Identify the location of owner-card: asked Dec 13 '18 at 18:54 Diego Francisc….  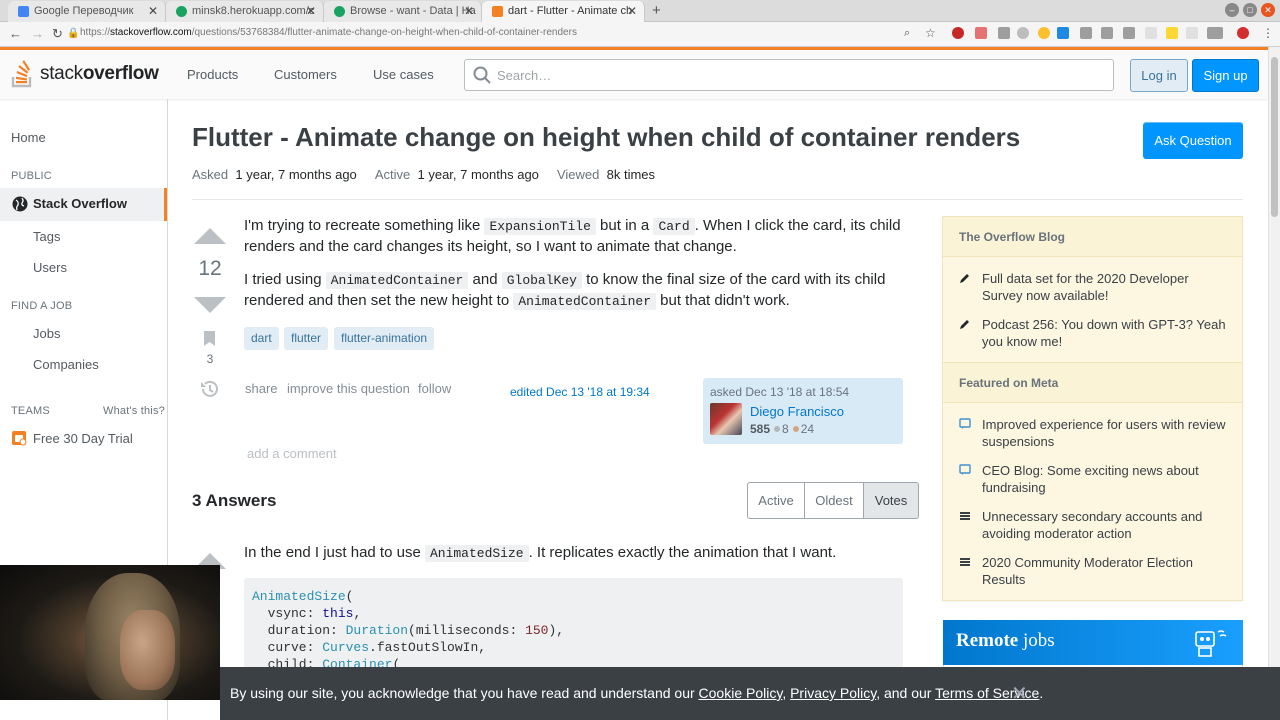
(803, 411).